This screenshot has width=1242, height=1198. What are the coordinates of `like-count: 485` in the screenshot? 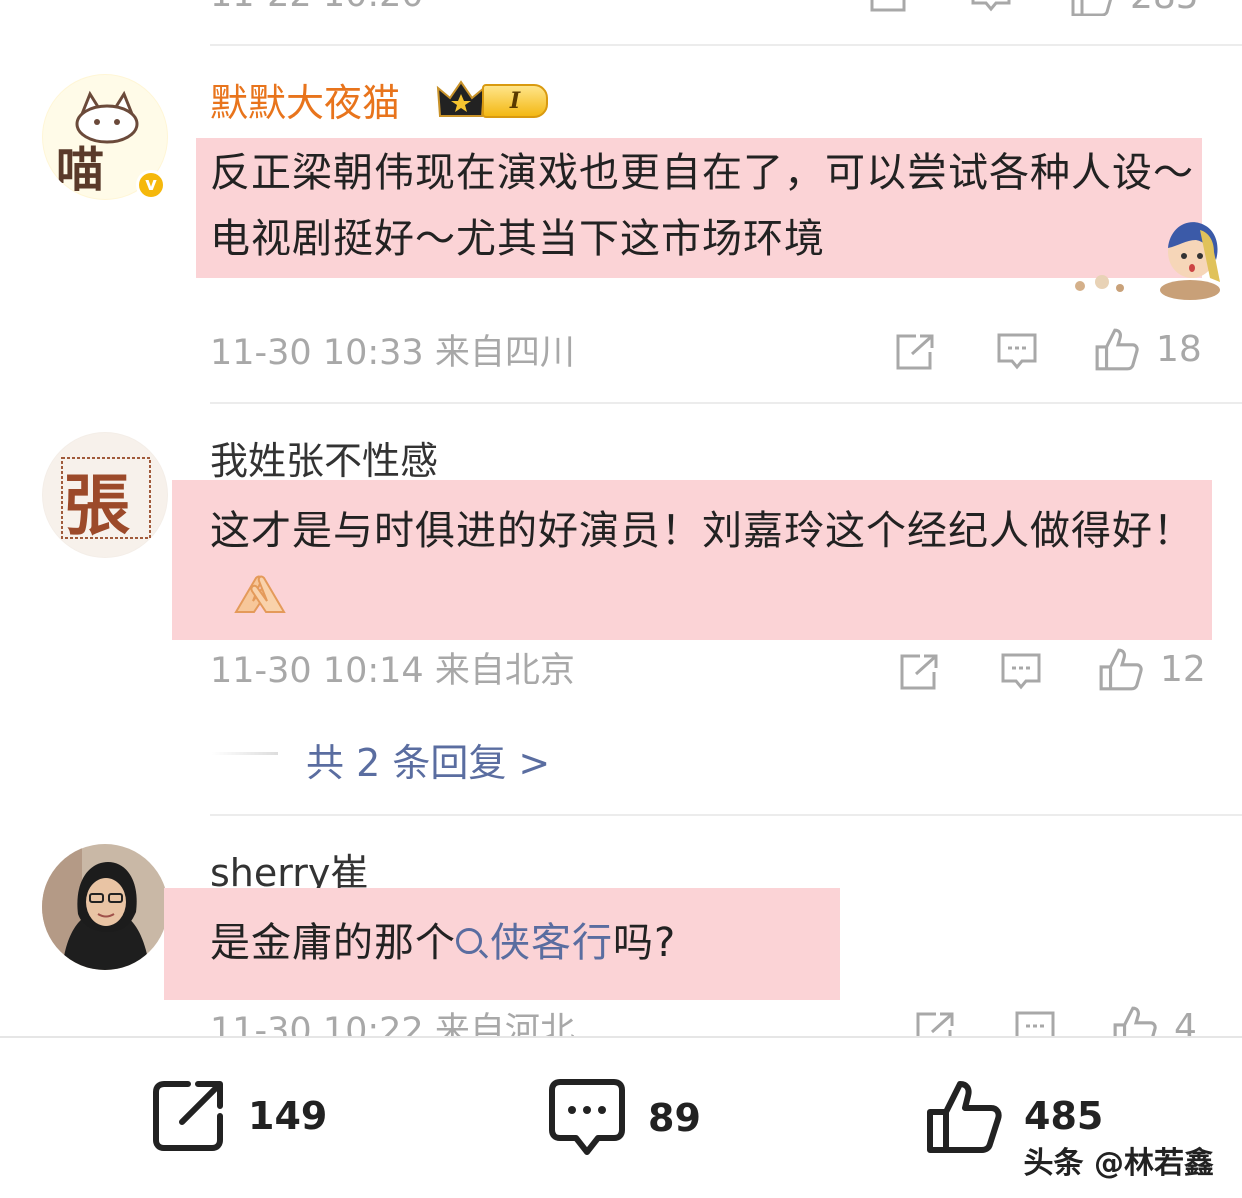 It's located at (1064, 1116).